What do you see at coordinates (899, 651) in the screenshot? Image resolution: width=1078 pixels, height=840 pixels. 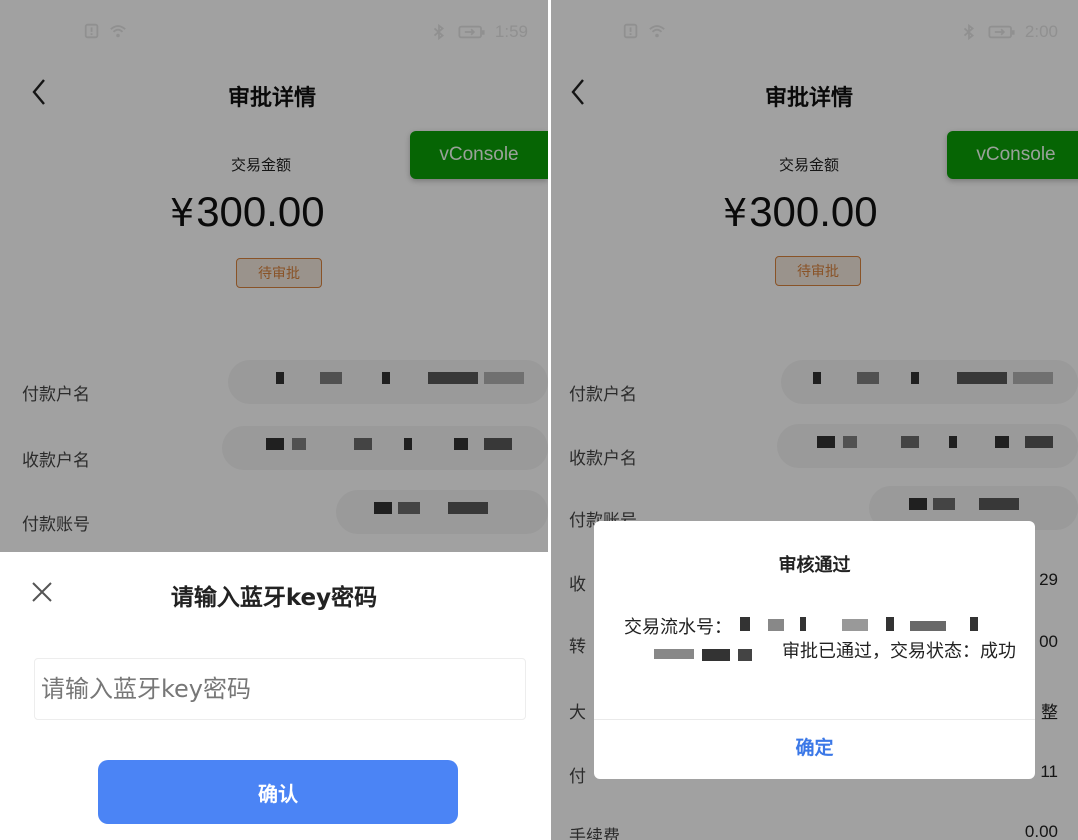 I see `dialog-message: 审批已通过，交易状态：成功` at bounding box center [899, 651].